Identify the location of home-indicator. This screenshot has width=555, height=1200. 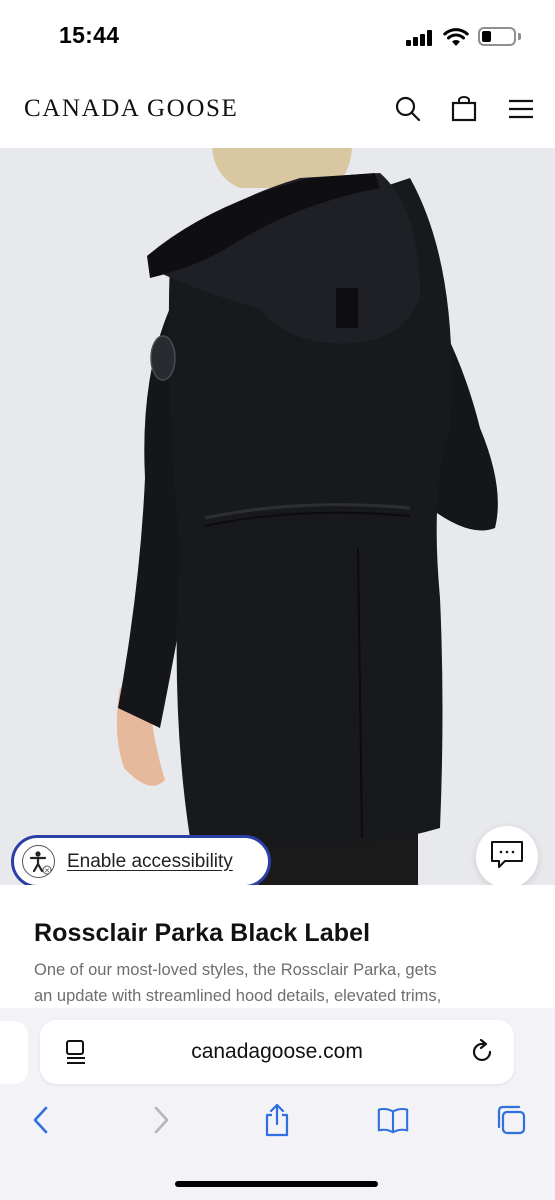
(276, 1184).